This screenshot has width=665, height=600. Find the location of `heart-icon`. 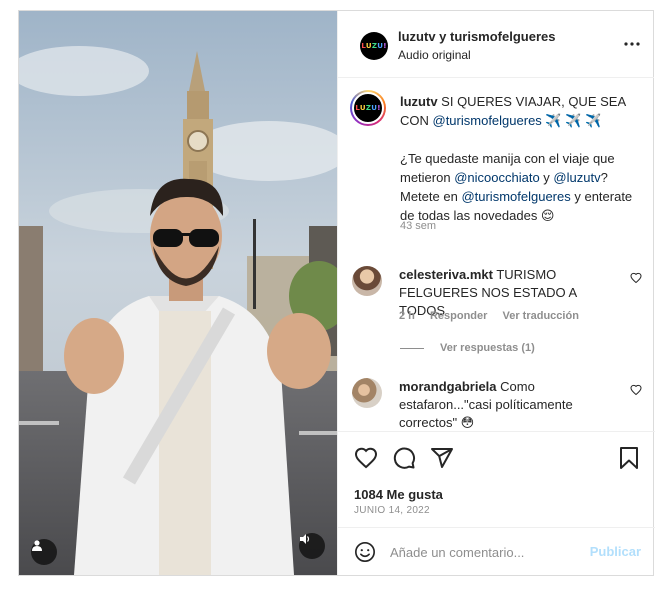

heart-icon is located at coordinates (366, 458).